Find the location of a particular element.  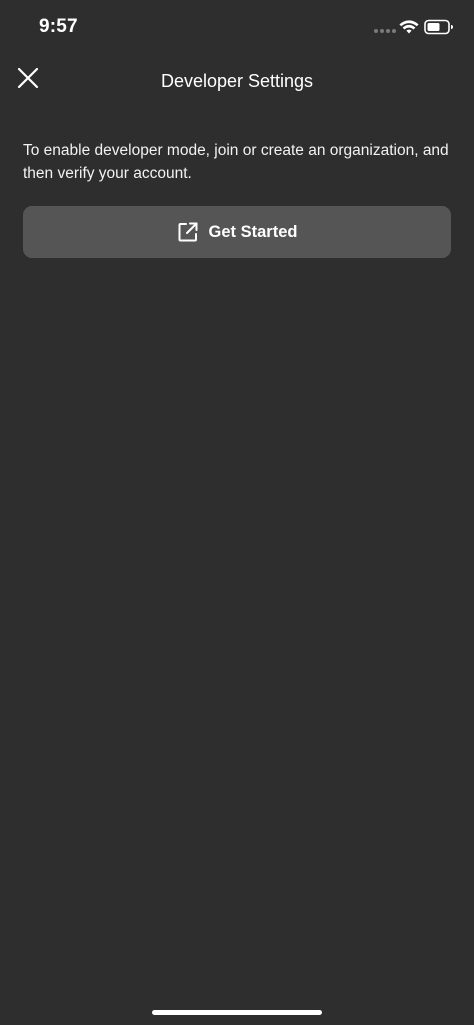

external-link-icon is located at coordinates (188, 232).